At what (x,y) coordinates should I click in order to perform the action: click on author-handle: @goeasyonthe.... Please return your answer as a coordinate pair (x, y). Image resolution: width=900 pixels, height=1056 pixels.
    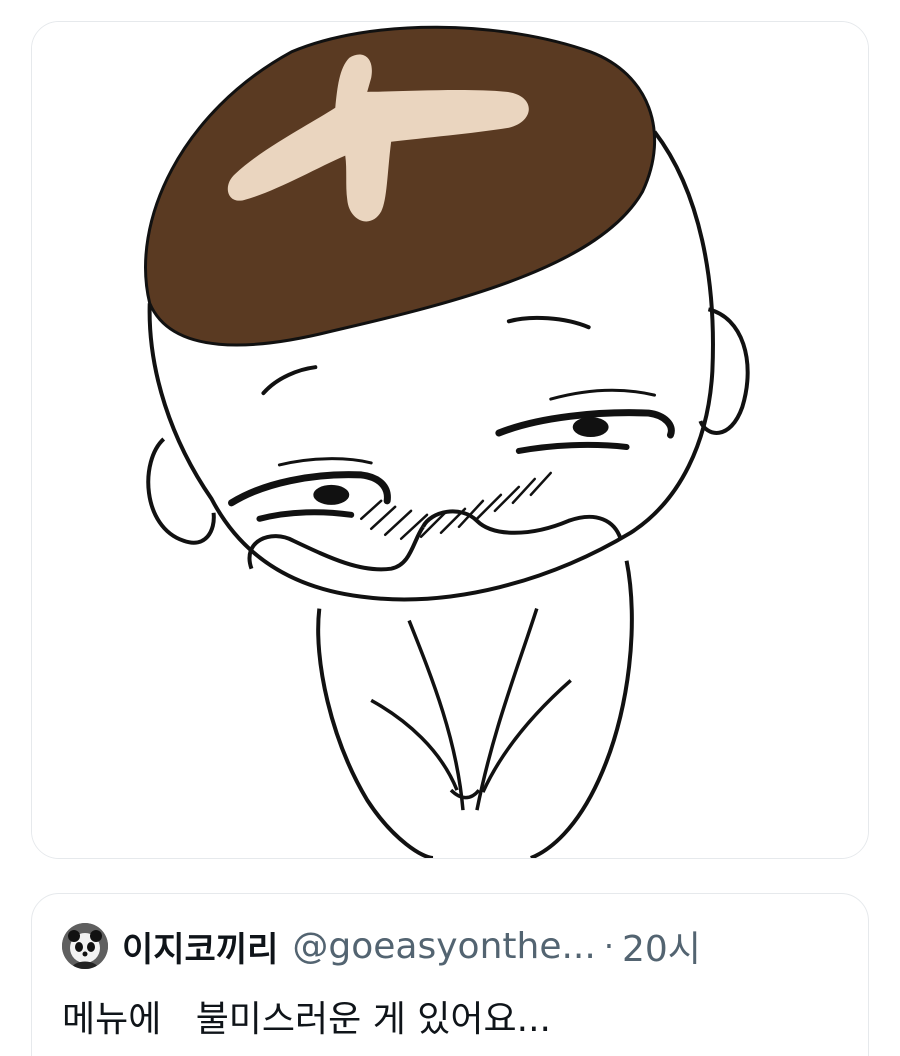
    Looking at the image, I should click on (443, 946).